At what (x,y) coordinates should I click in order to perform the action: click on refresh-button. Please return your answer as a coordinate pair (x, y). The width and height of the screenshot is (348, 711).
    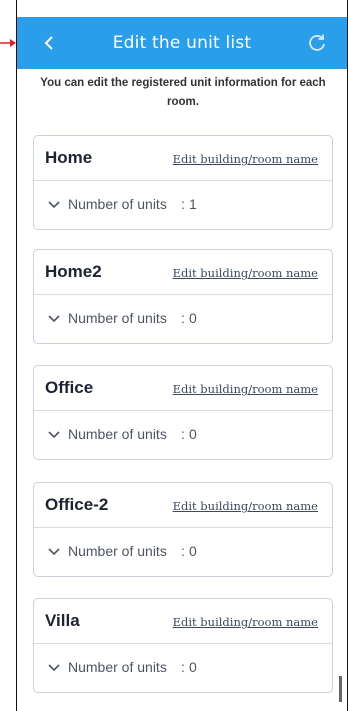
    Looking at the image, I should click on (317, 43).